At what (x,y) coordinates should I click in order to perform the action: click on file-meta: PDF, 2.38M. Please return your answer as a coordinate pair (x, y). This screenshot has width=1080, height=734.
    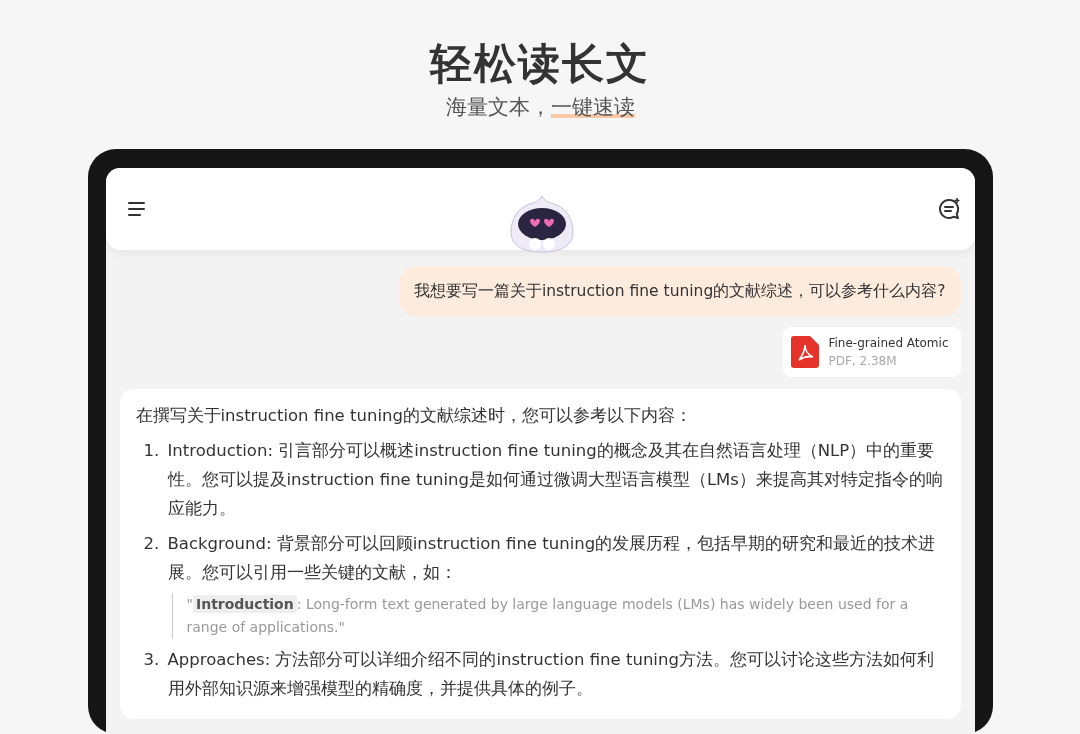
    Looking at the image, I should click on (863, 361).